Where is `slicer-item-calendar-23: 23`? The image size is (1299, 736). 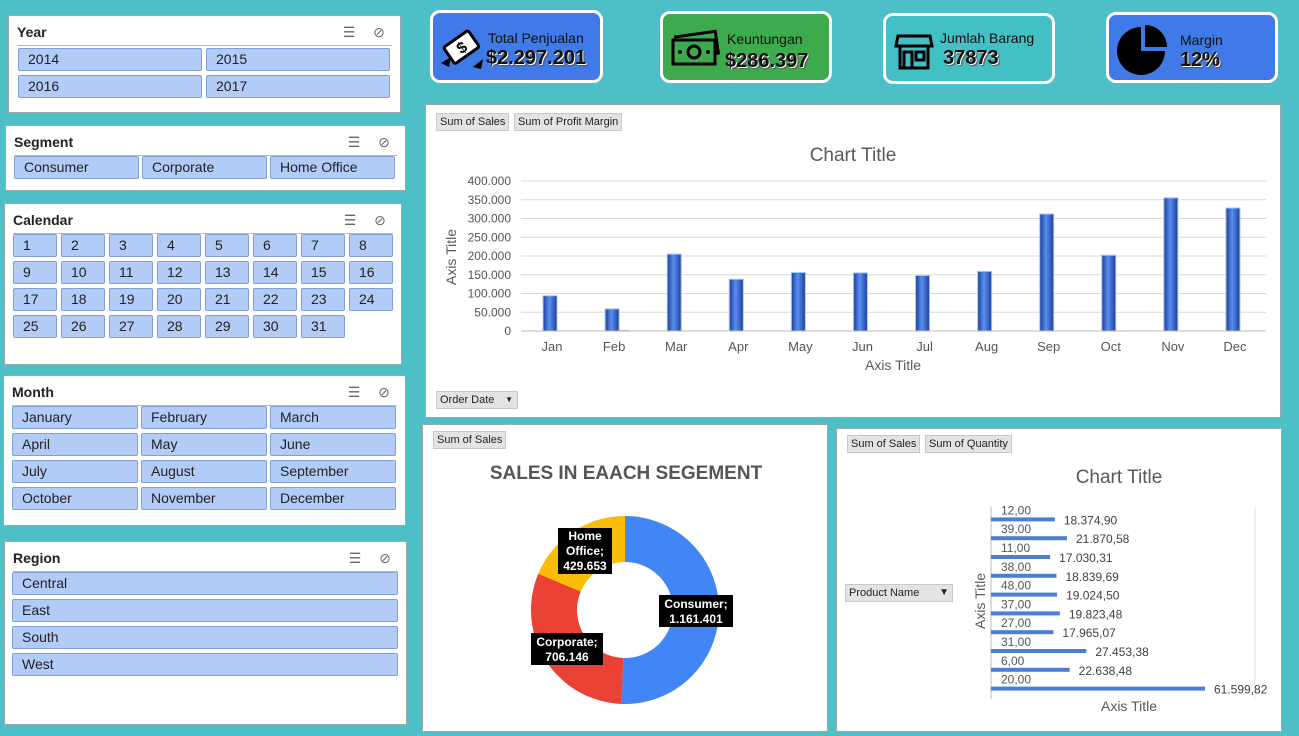
slicer-item-calendar-23: 23 is located at coordinates (323, 299).